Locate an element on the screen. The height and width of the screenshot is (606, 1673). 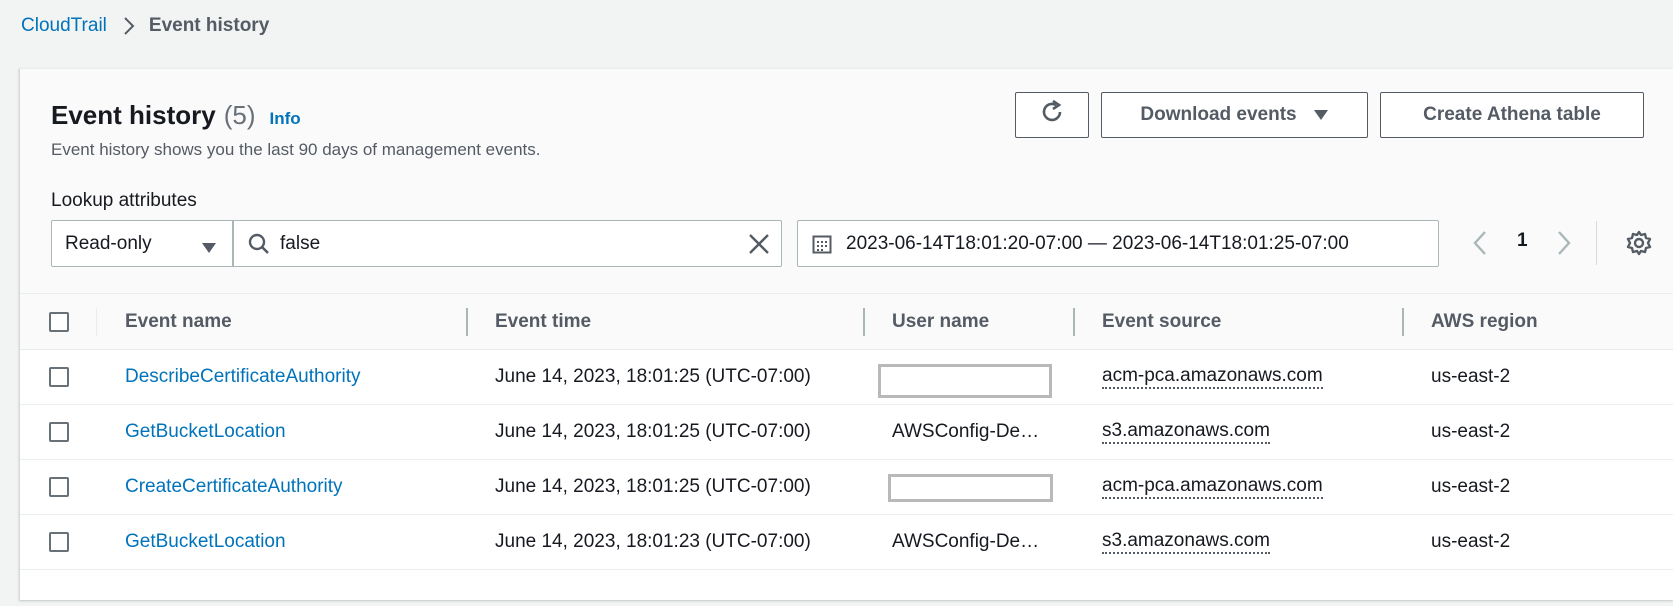
page-title: Event history (5) Info is located at coordinates (176, 115).